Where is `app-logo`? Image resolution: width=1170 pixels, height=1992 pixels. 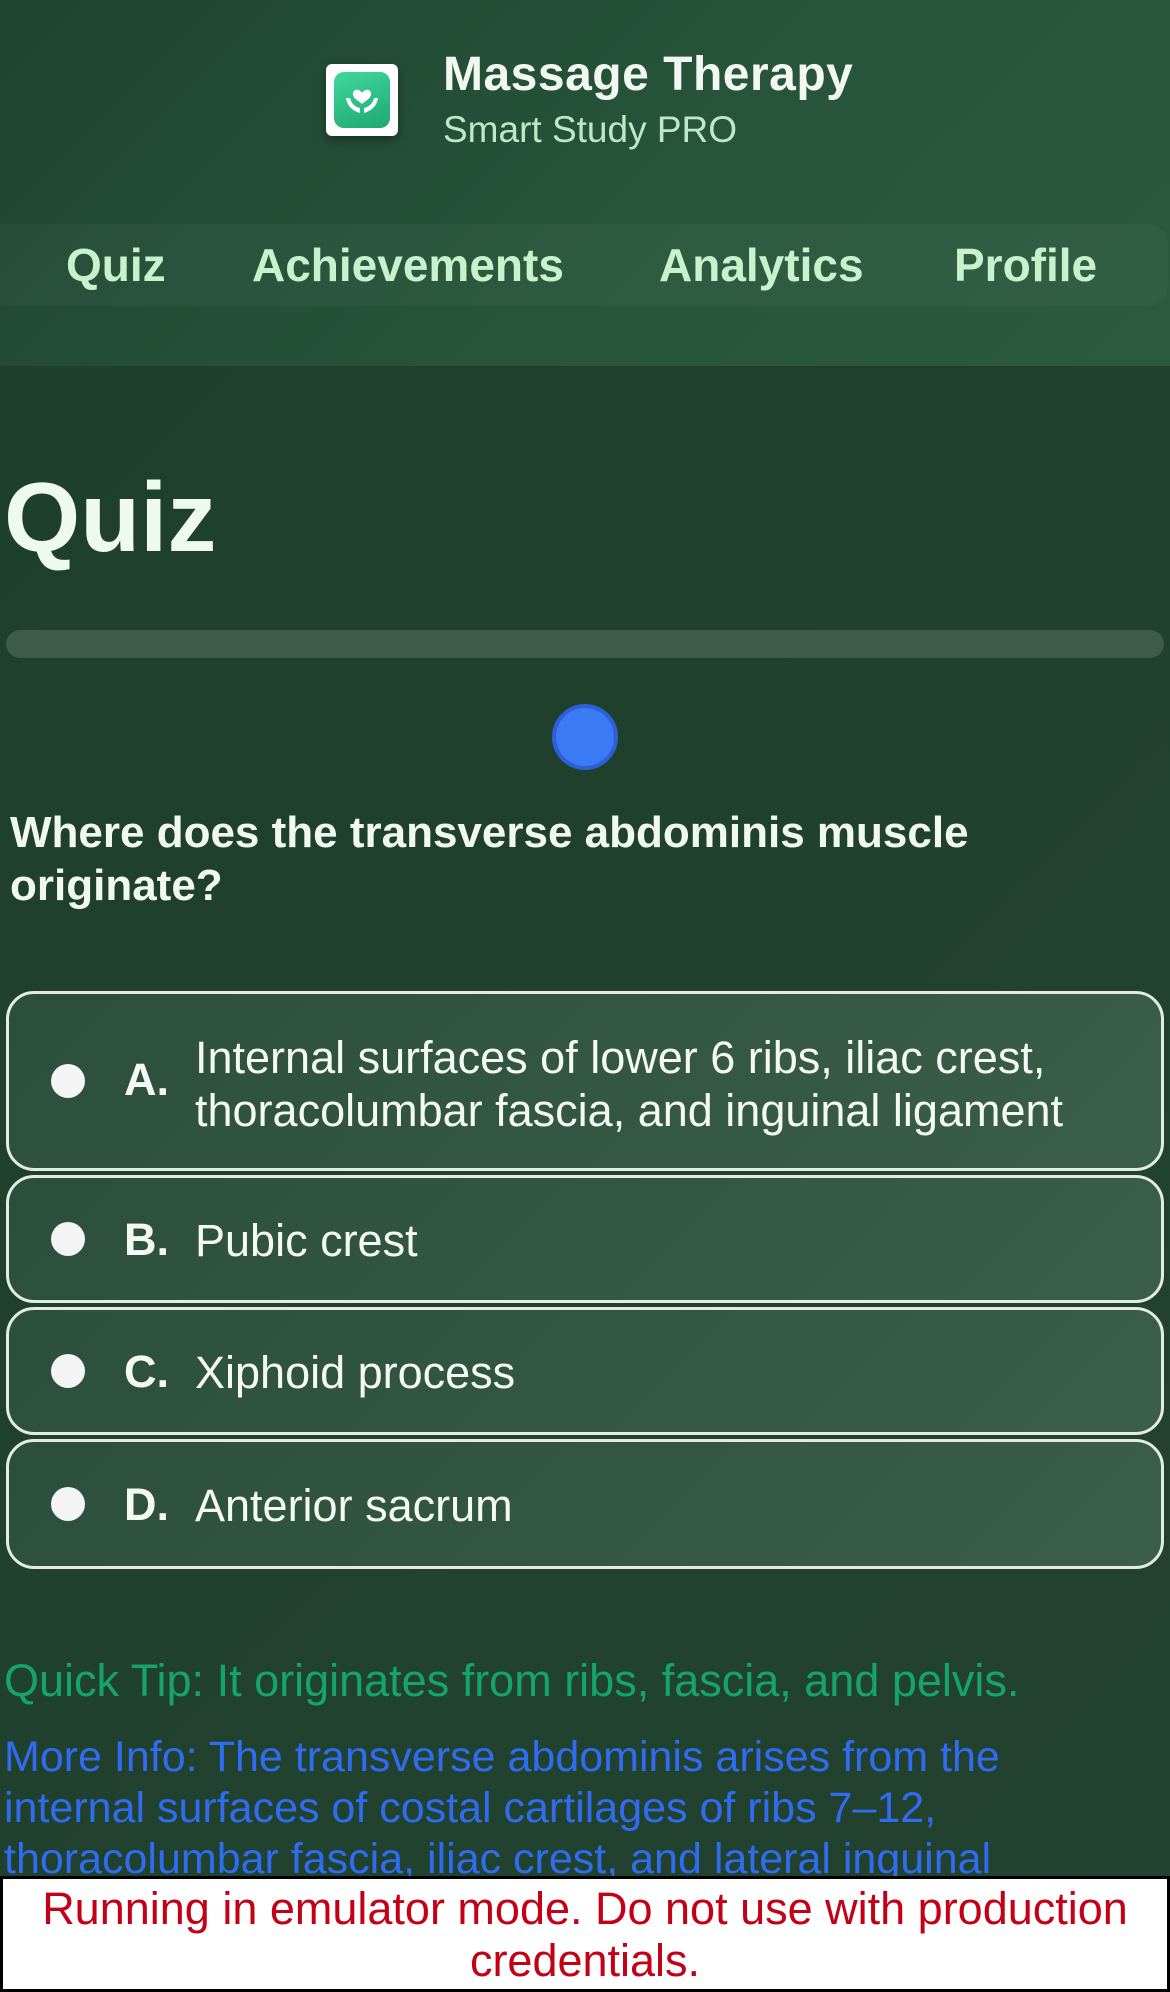 app-logo is located at coordinates (362, 100).